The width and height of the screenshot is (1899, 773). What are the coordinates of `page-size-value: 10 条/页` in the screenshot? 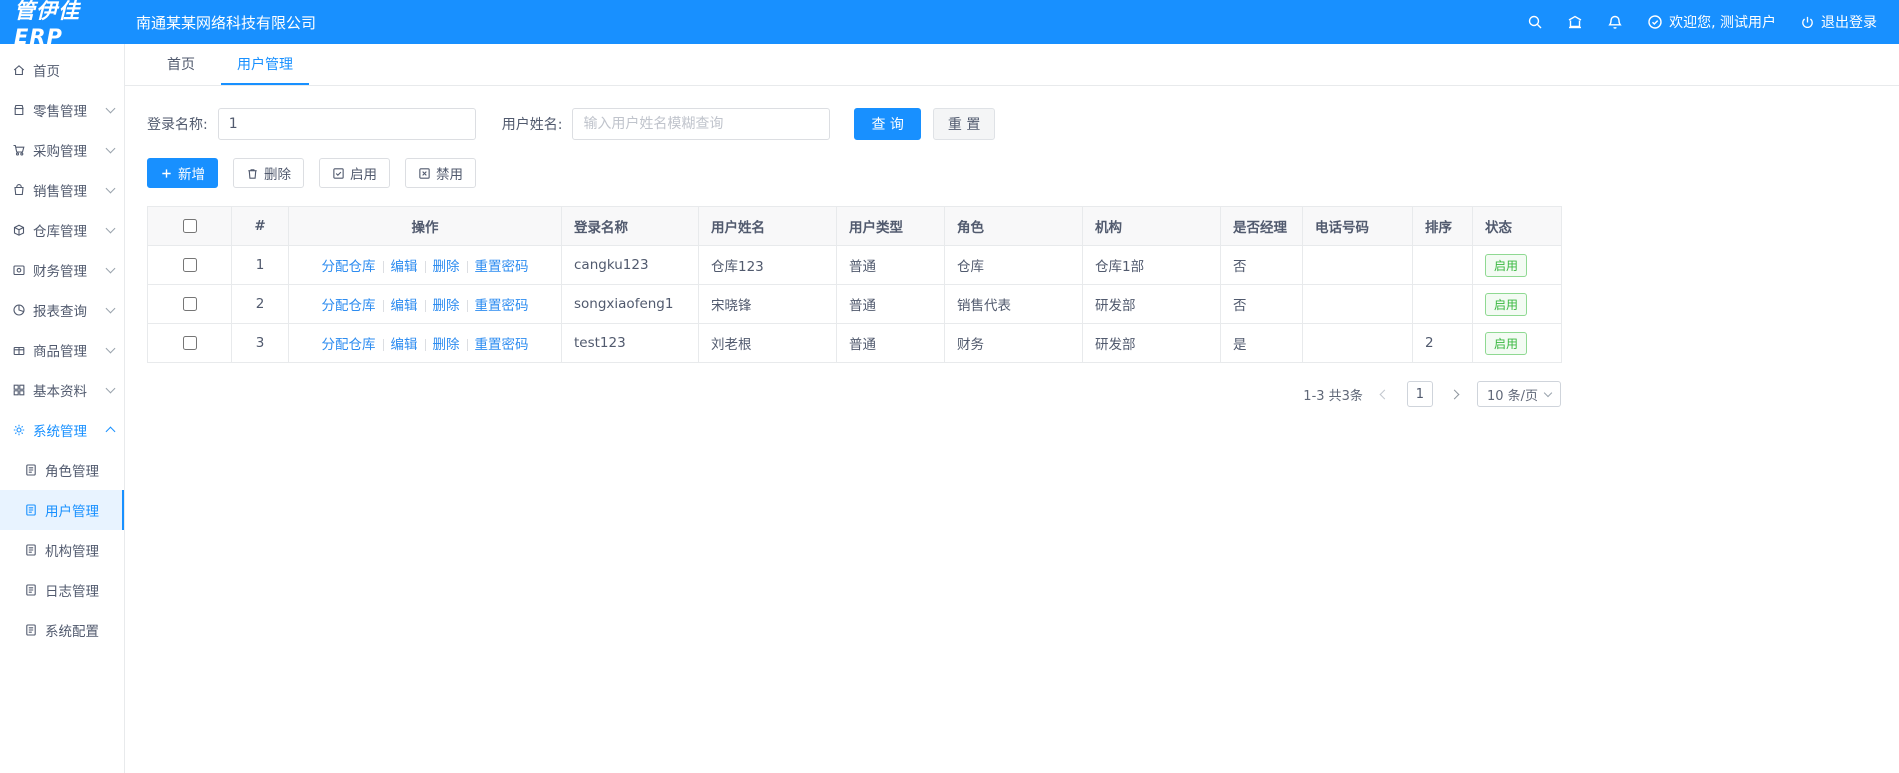 It's located at (1512, 396).